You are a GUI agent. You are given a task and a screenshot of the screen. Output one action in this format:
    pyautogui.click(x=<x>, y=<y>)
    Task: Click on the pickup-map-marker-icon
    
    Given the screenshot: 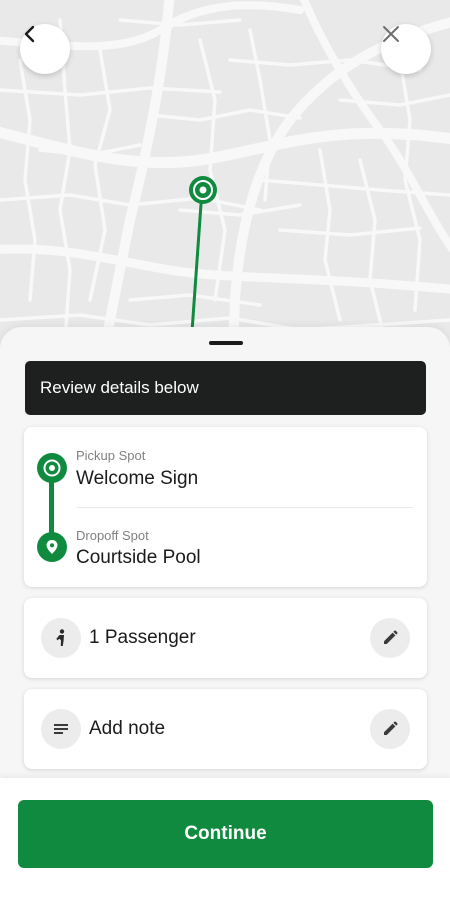 What is the action you would take?
    pyautogui.click(x=203, y=190)
    